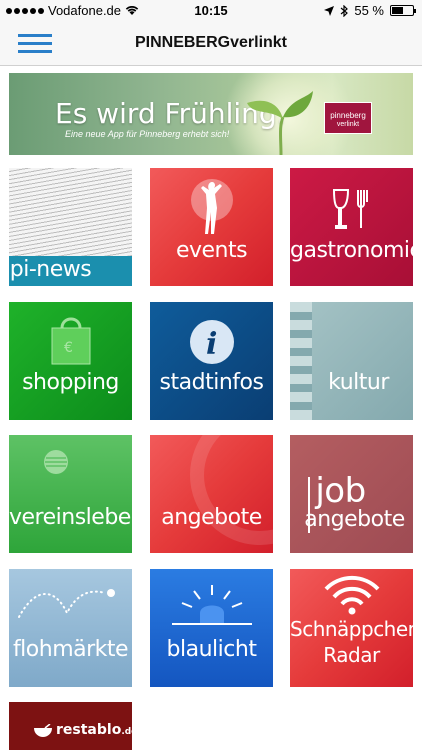  I want to click on tile-label: vereinsleben, so click(70, 517).